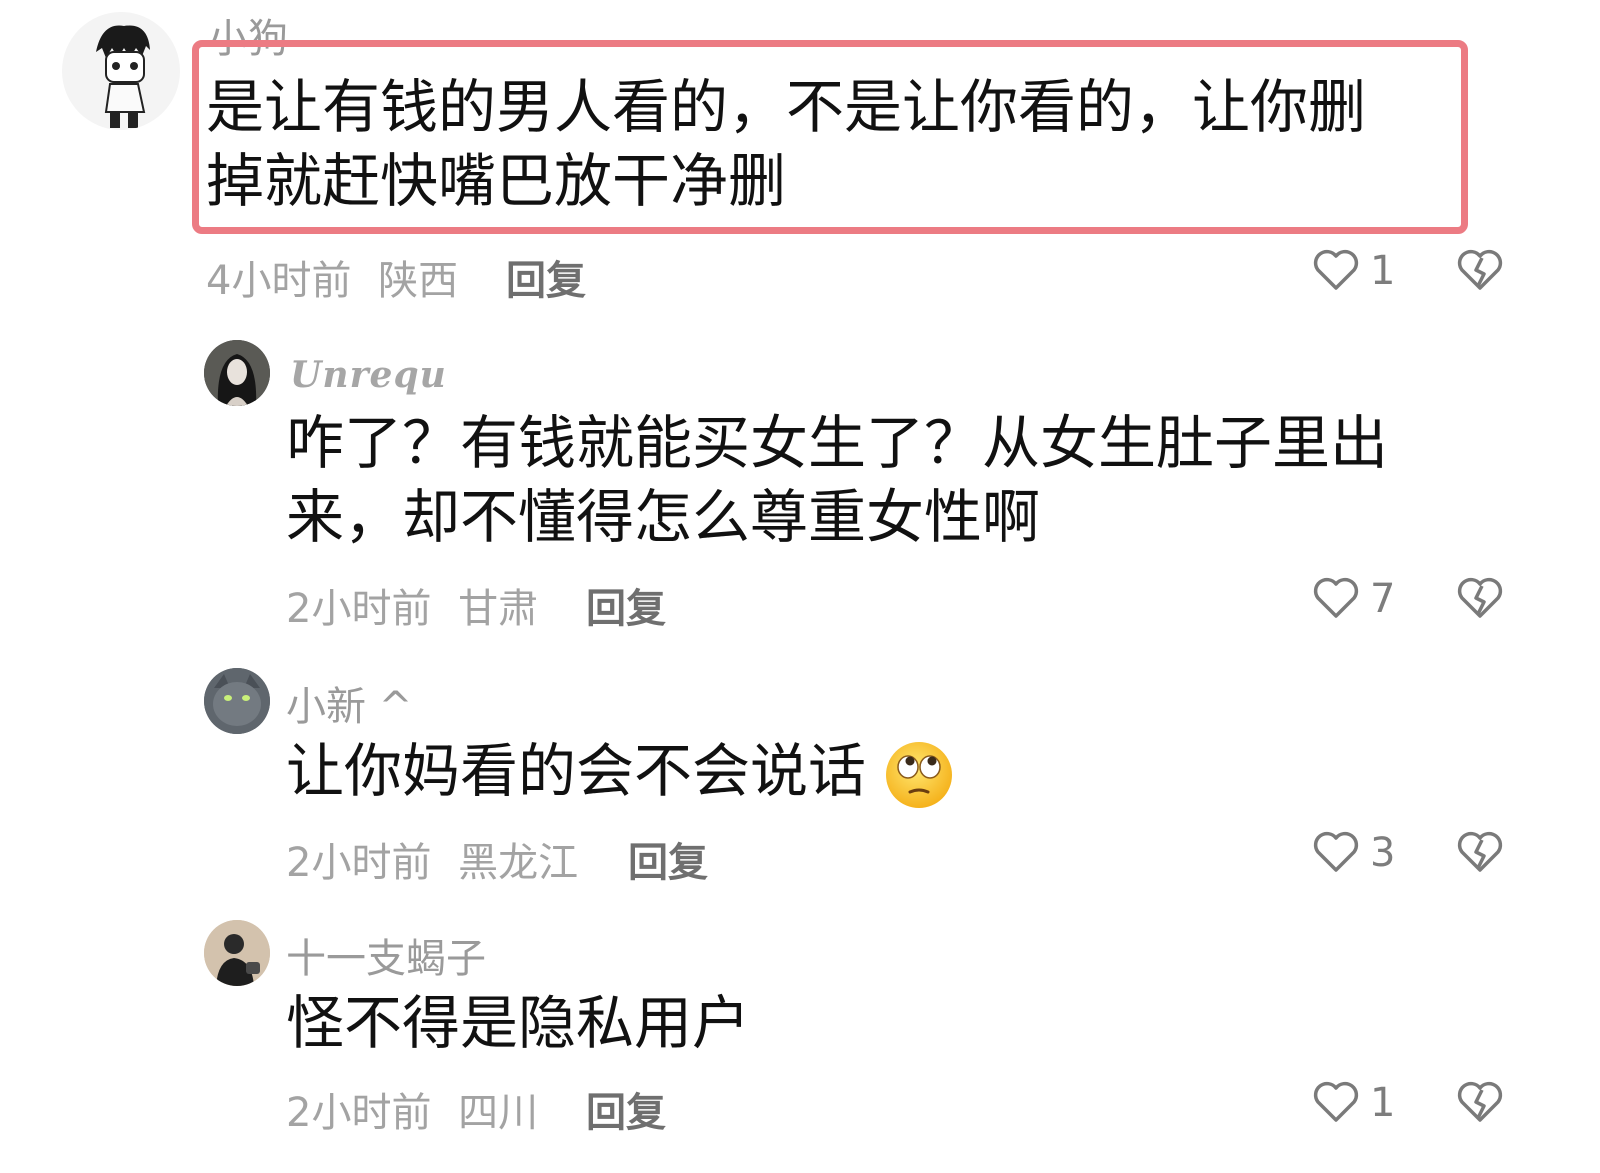 The height and width of the screenshot is (1173, 1600). What do you see at coordinates (498, 1113) in the screenshot?
I see `location: 四川` at bounding box center [498, 1113].